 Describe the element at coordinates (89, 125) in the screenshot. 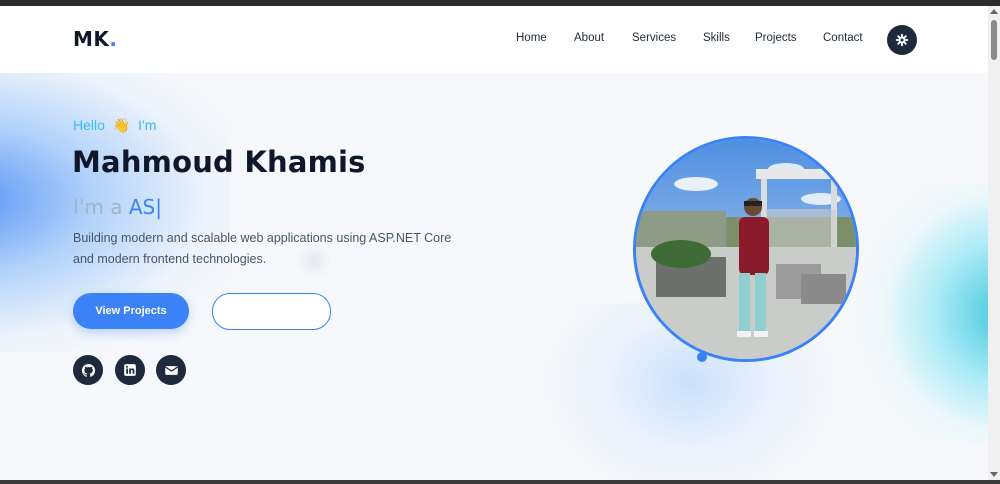

I see `greeting-text: Hello` at that location.